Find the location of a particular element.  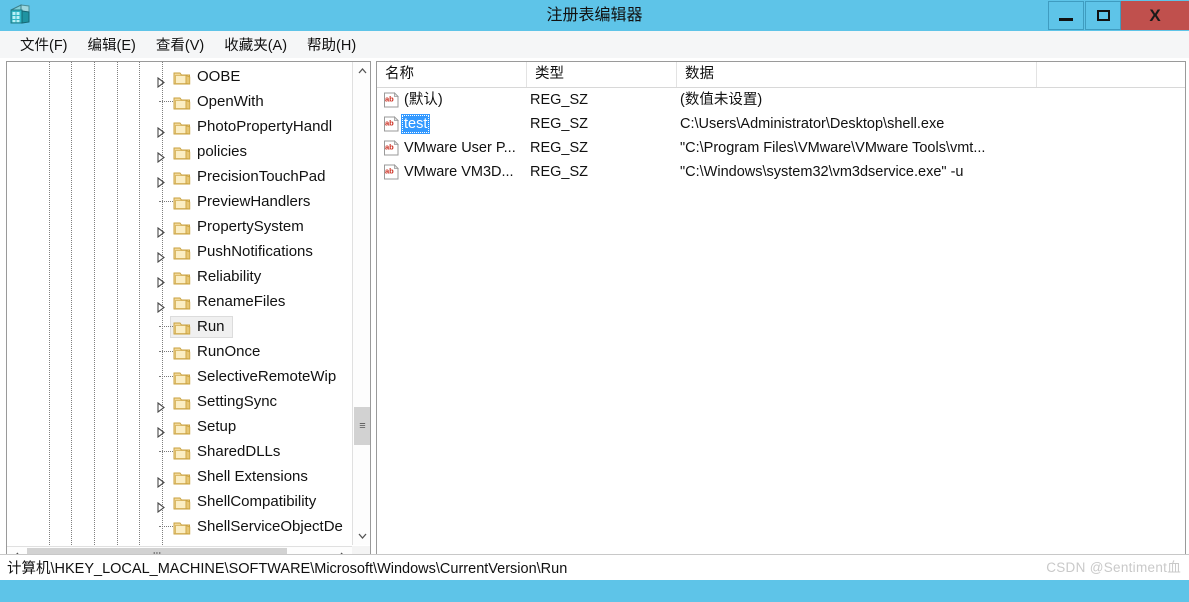

menu-item-help: 帮助(H) is located at coordinates (331, 44).